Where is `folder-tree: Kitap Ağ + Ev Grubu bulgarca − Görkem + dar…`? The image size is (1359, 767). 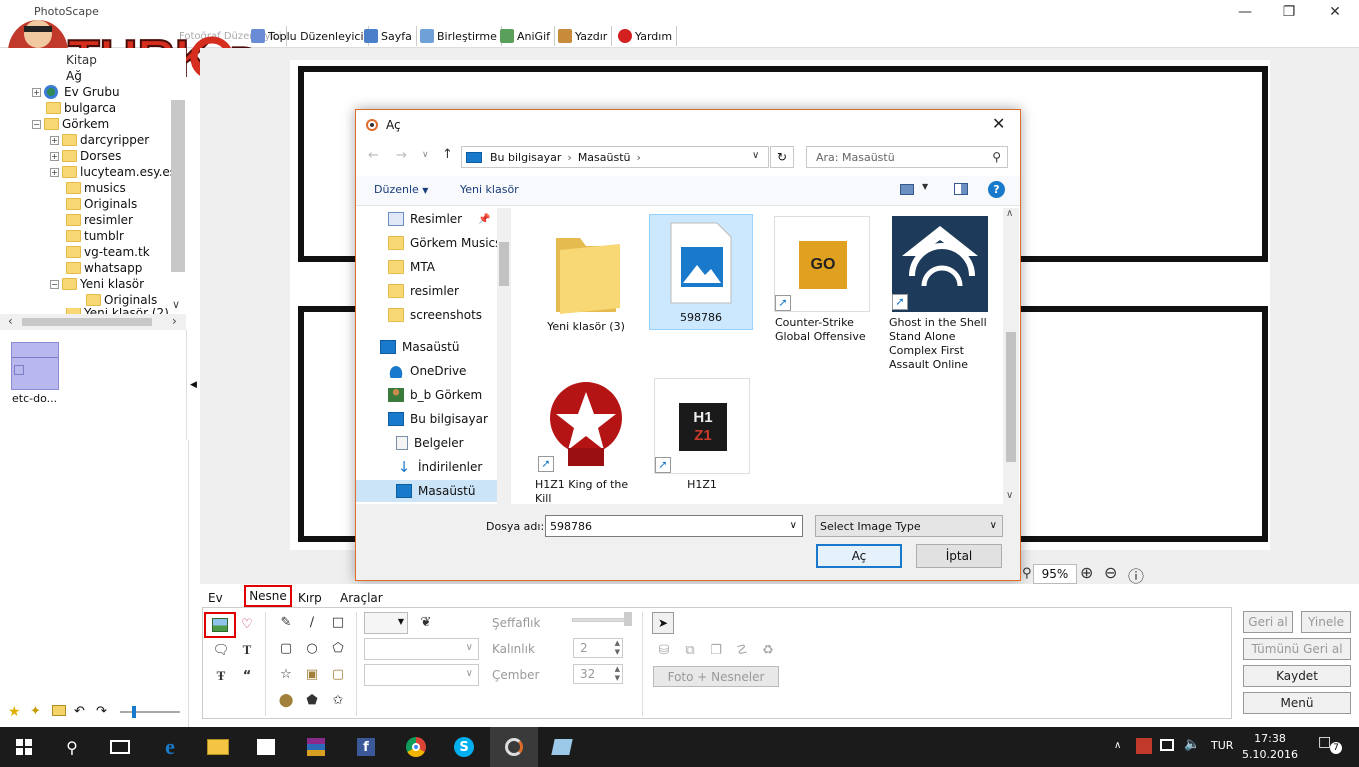 folder-tree: Kitap Ağ + Ev Grubu bulgarca − Görkem + dar… is located at coordinates (93, 183).